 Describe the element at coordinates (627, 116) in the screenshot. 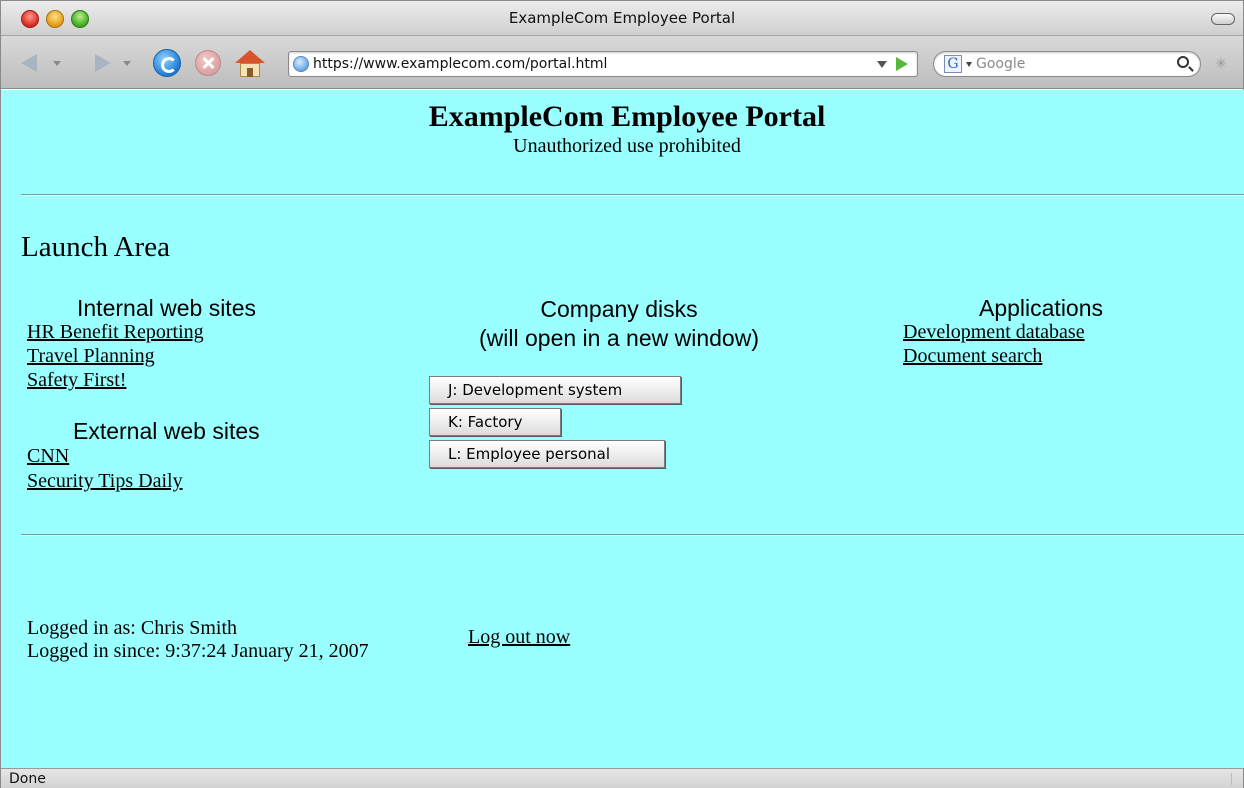

I see `page-title: ExampleCom Employee Portal` at that location.